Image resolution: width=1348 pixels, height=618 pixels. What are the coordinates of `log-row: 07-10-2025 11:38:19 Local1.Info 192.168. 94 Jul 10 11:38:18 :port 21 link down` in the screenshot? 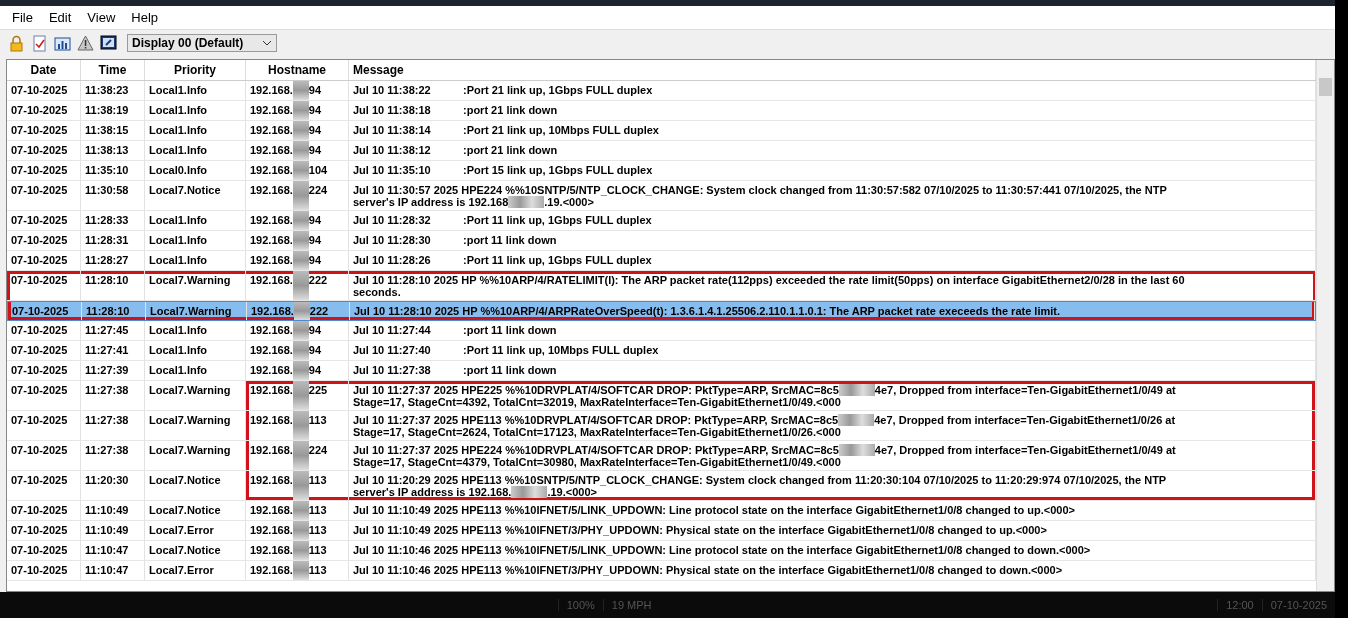 It's located at (661, 111).